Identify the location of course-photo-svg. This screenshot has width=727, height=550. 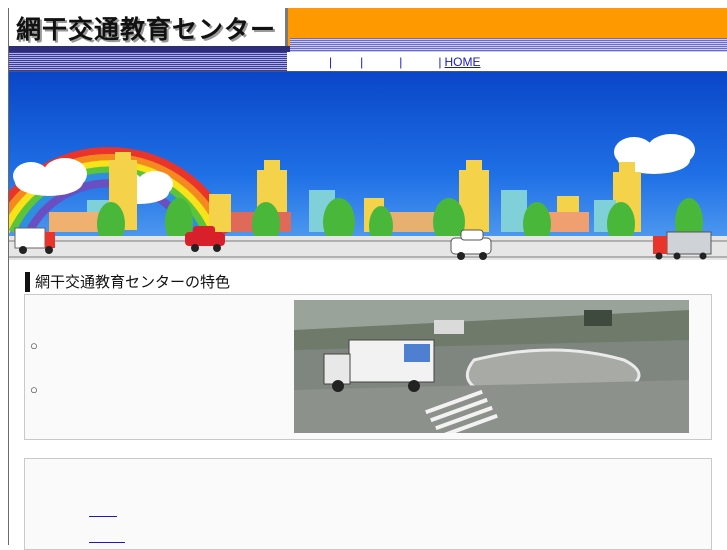
(491, 366).